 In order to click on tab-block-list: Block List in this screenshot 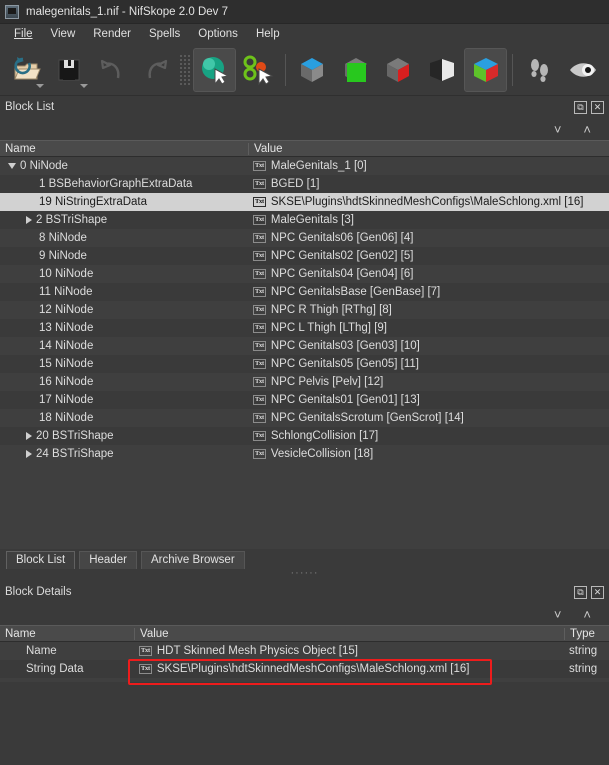, I will do `click(41, 560)`.